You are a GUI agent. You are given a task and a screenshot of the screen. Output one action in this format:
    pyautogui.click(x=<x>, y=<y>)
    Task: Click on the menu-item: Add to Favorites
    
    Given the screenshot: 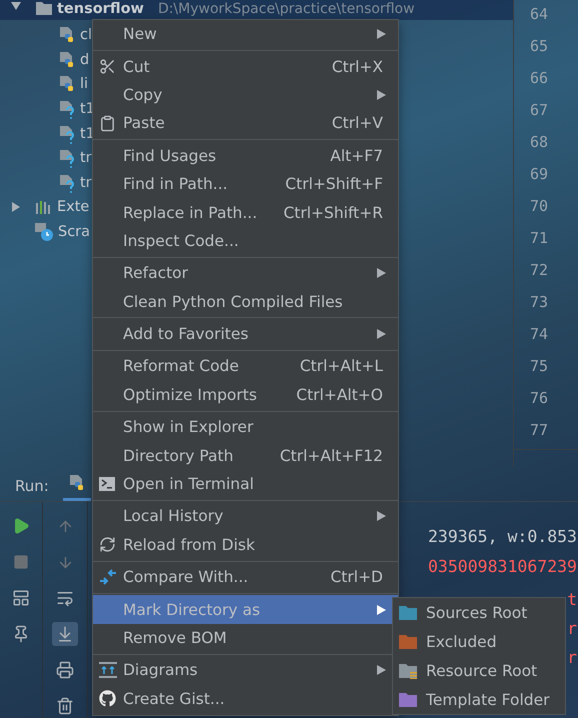 What is the action you would take?
    pyautogui.click(x=245, y=334)
    